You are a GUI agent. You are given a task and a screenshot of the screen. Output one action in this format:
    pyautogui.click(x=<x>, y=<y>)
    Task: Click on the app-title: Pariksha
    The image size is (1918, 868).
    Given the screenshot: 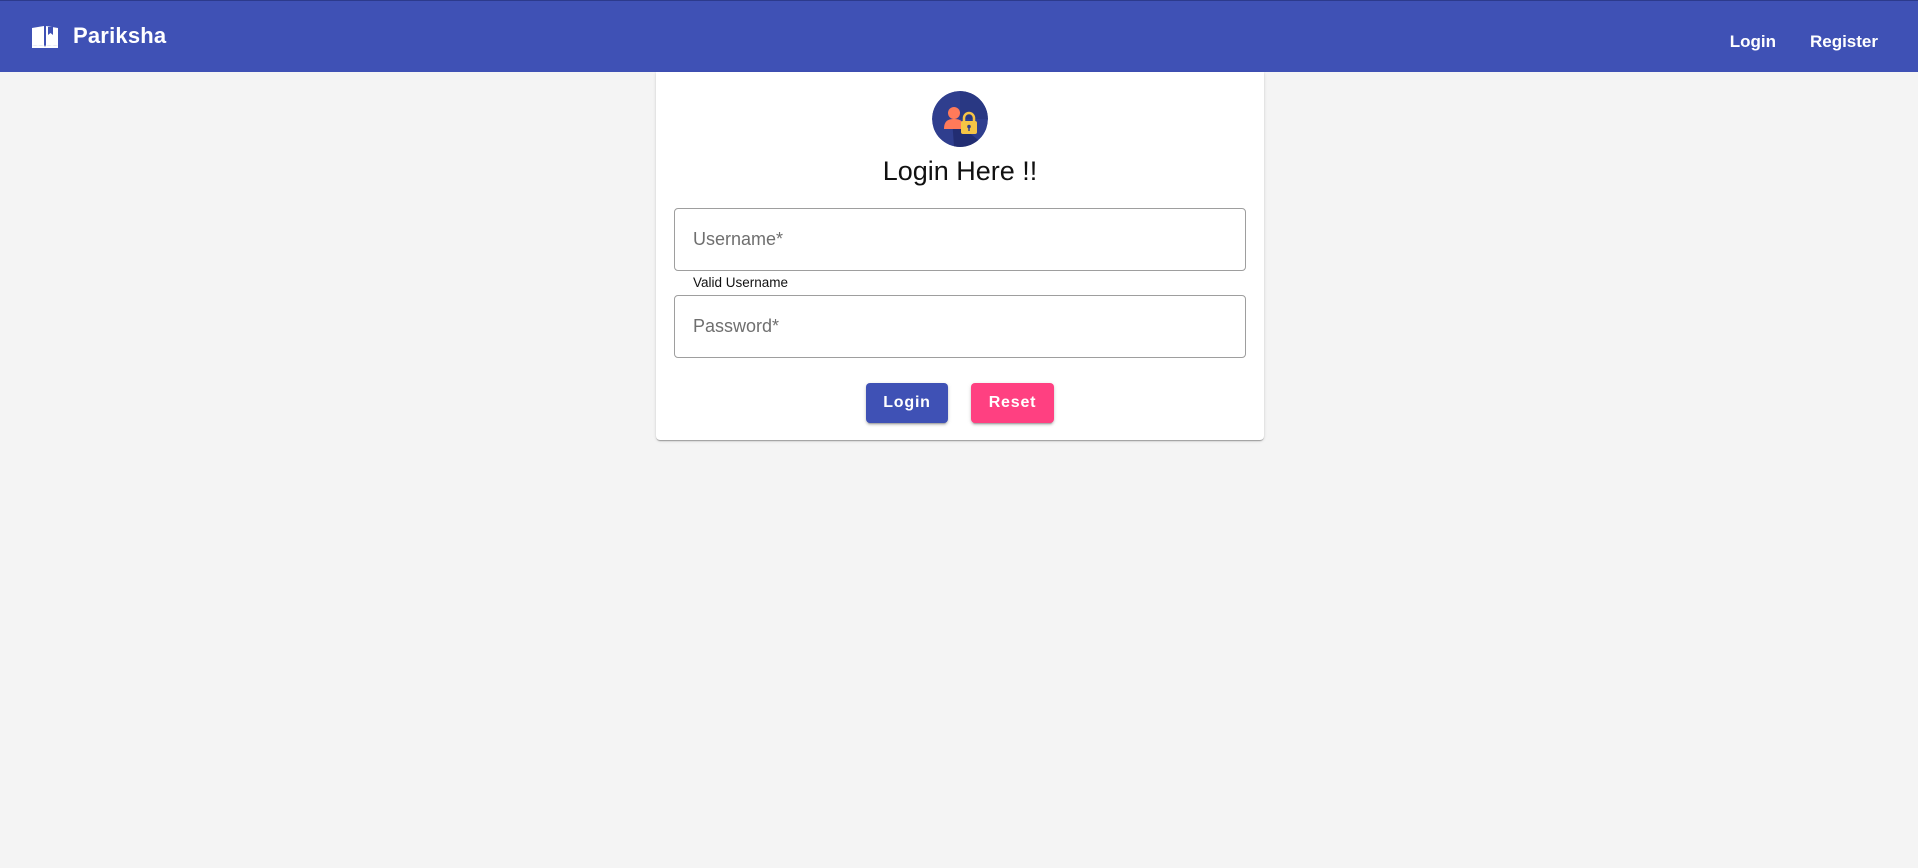 What is the action you would take?
    pyautogui.click(x=120, y=35)
    